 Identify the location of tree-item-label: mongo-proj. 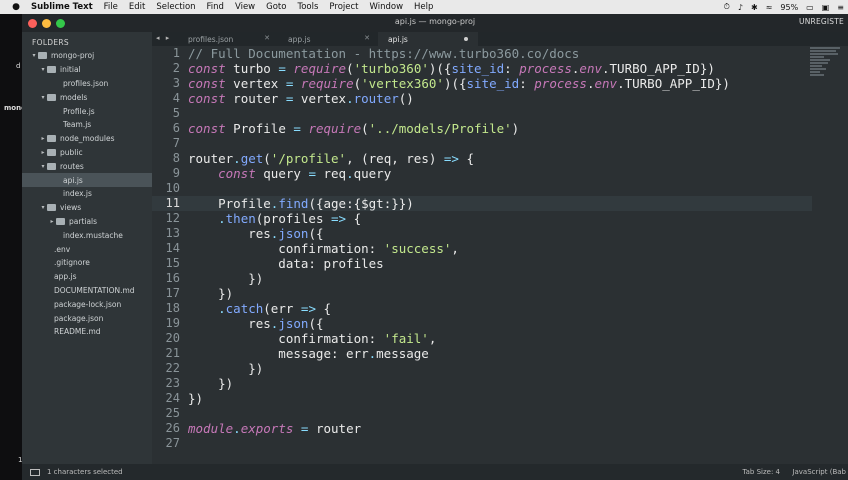
(73, 56).